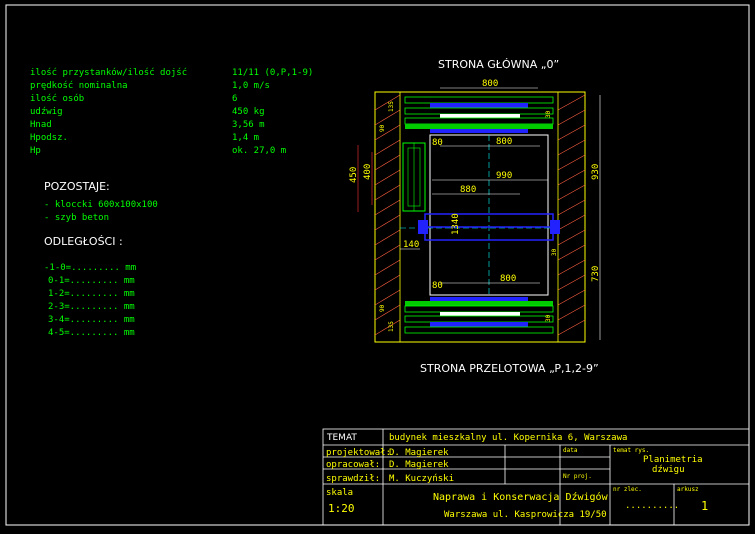 This screenshot has width=755, height=534. Describe the element at coordinates (245, 138) in the screenshot. I see `spec-value: 1,4 m` at that location.